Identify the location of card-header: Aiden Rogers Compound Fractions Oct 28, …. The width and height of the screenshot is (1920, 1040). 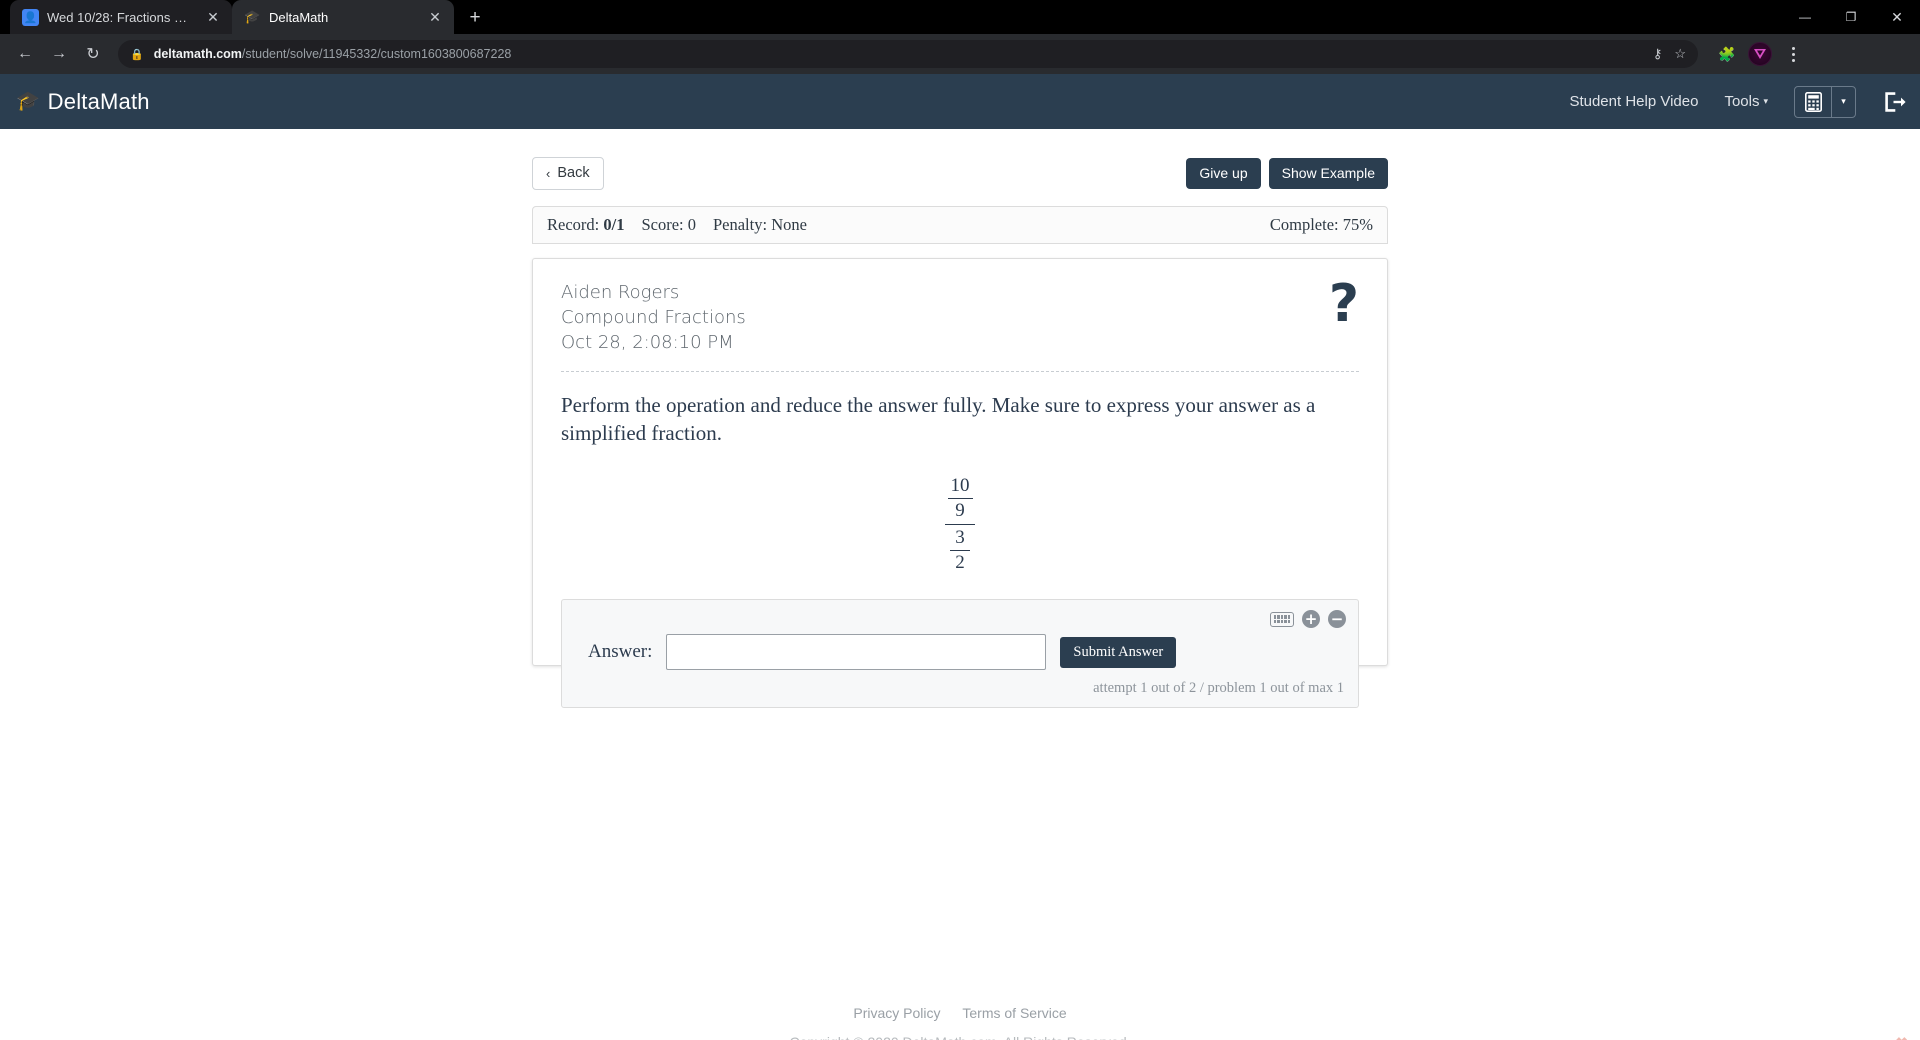
(960, 316).